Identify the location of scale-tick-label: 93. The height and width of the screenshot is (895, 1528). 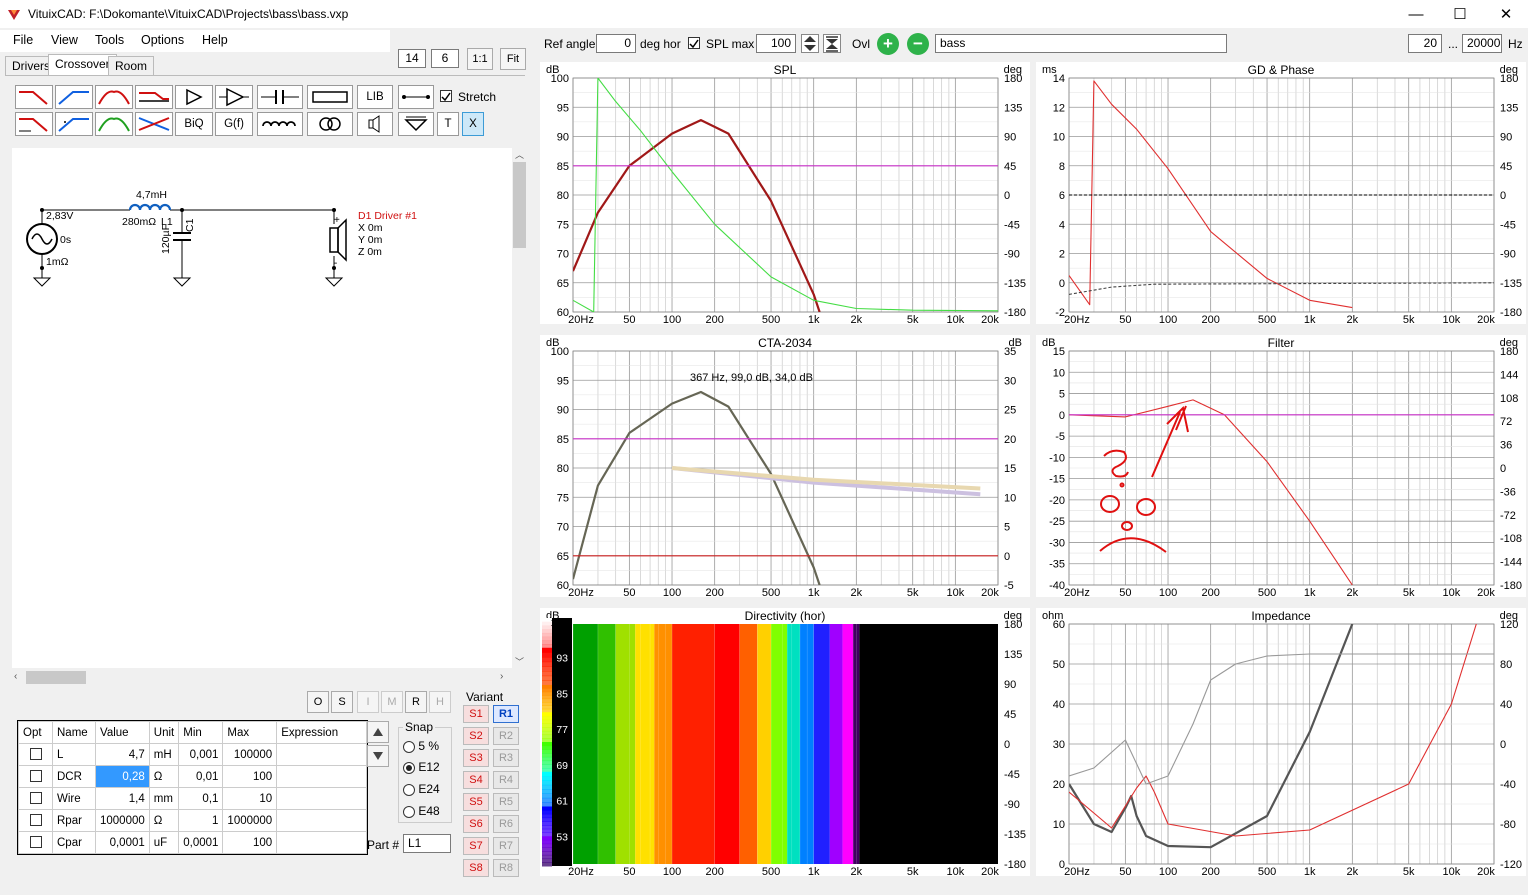
(562, 659).